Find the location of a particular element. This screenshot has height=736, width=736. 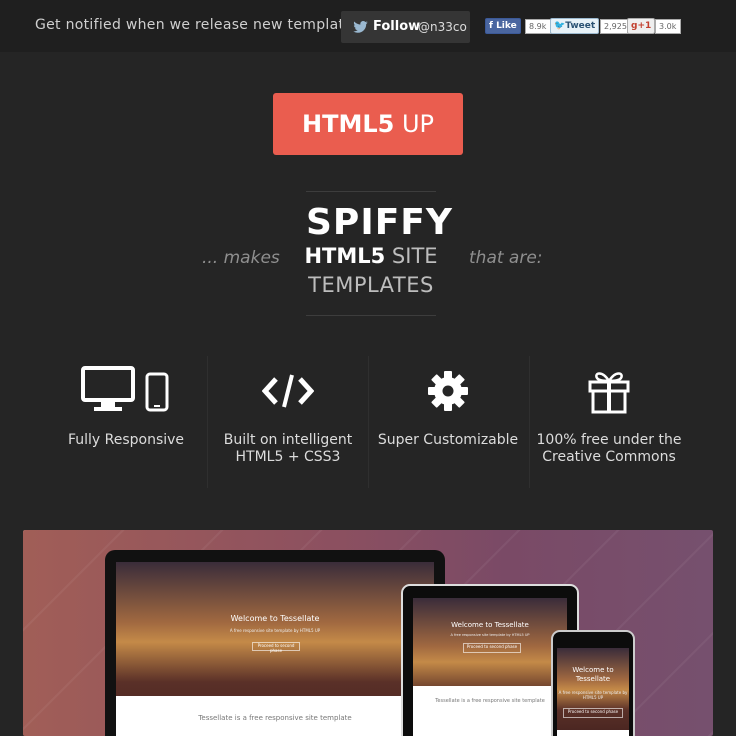

like-label: Like is located at coordinates (506, 26).